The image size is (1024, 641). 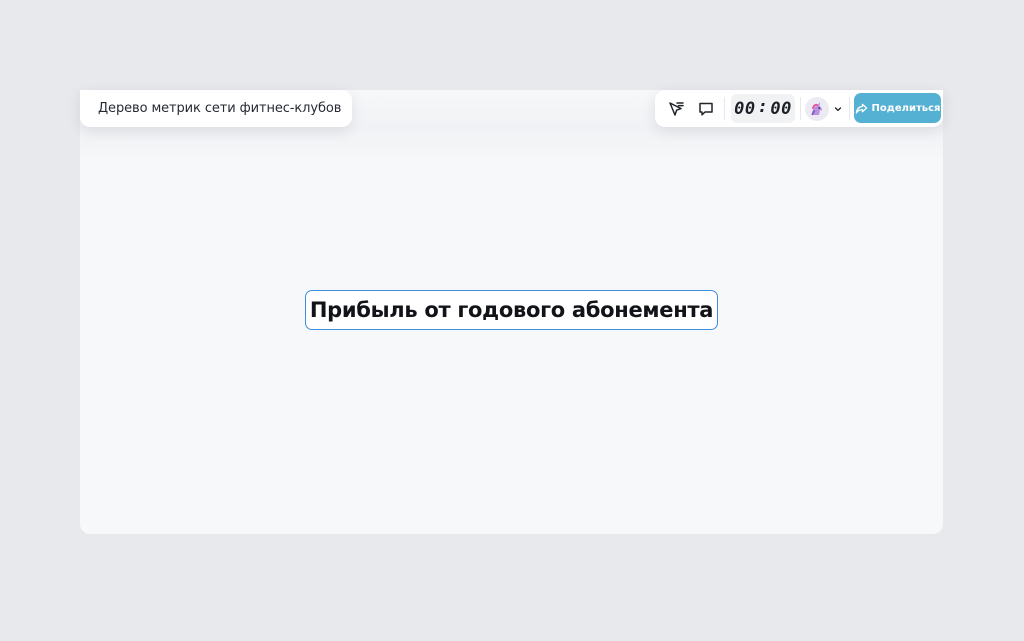 I want to click on unicorn-icon, so click(x=817, y=109).